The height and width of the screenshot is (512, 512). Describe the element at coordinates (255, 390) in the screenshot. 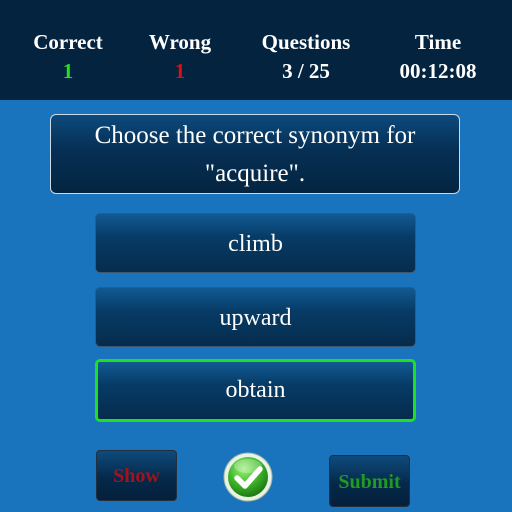

I see `answer-option-obtain: obtain` at that location.